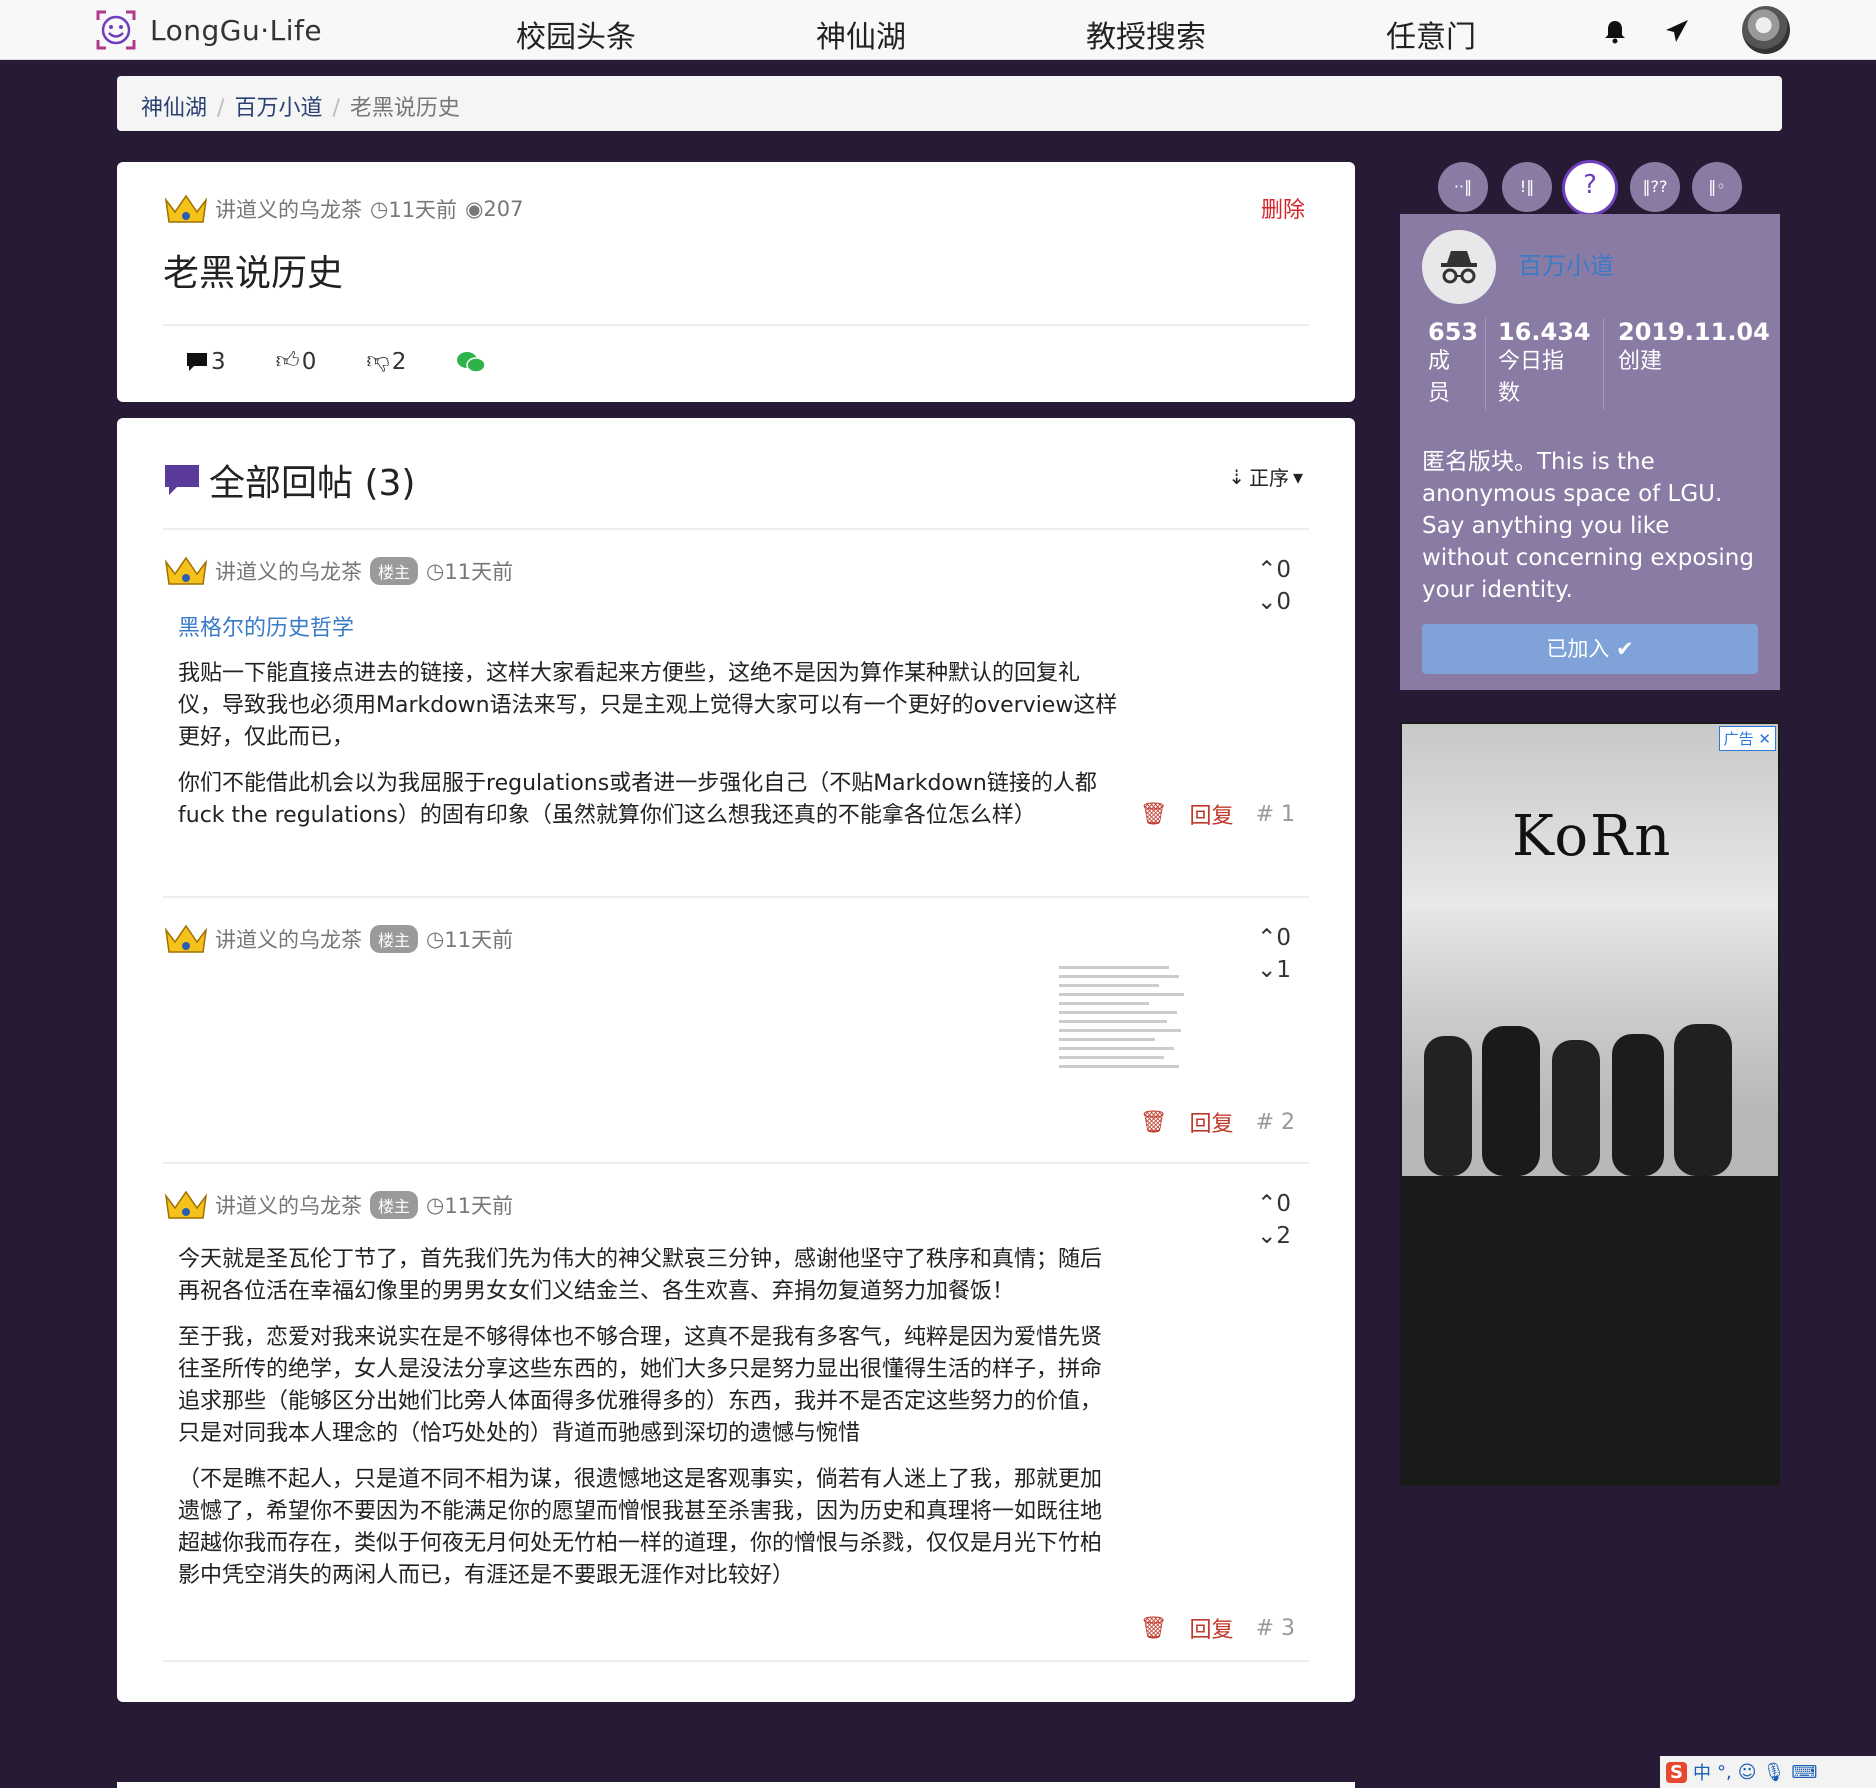  What do you see at coordinates (736, 282) in the screenshot?
I see `post-header-panel: 讲道义的乌龙茶 ◷ 11天前 ◉ 207 删除 老黑说历史 3 👍︎ 0 👎︎ 2` at bounding box center [736, 282].